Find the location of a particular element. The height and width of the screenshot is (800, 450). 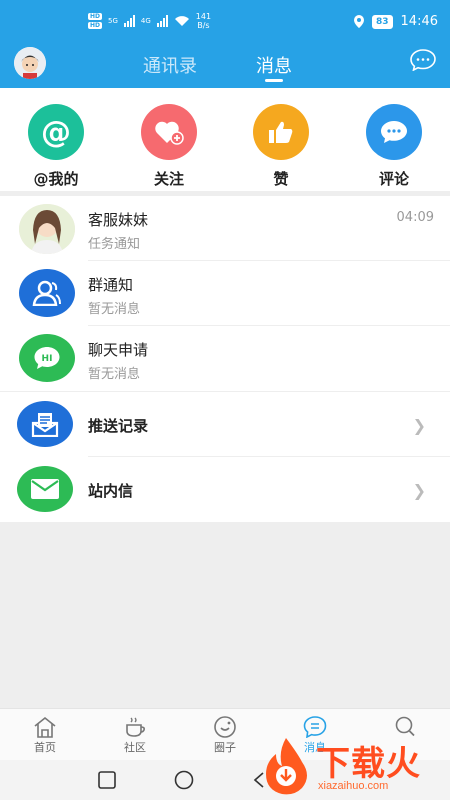

watermark-logo is located at coordinates (286, 766).